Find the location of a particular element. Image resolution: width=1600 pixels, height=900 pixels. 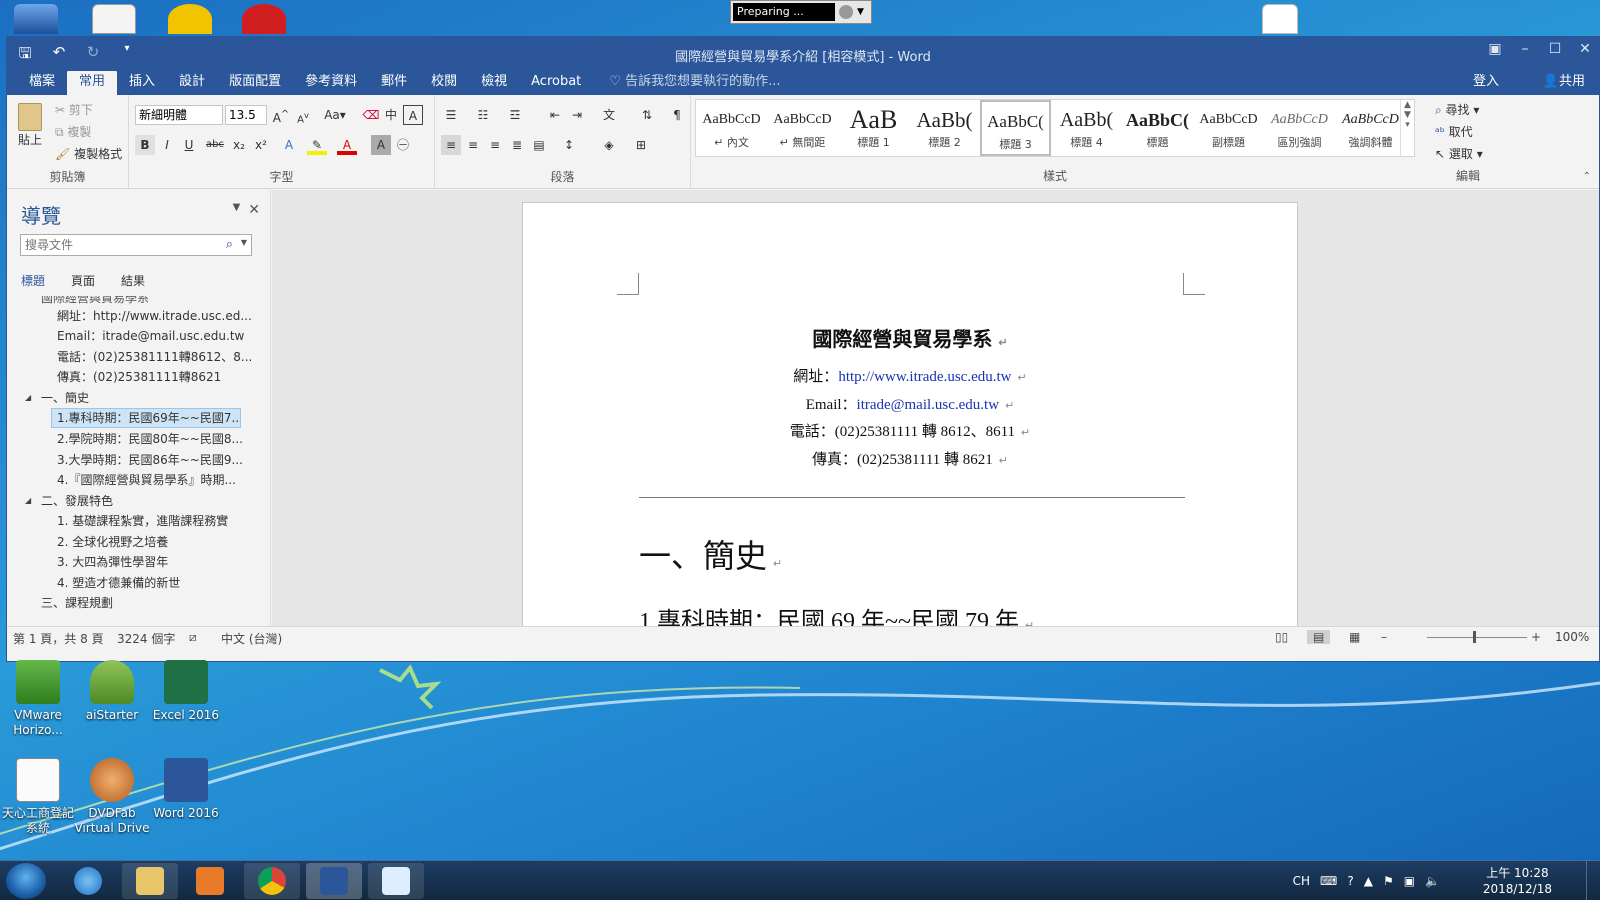

subscript-icon: x₂ is located at coordinates (239, 145).